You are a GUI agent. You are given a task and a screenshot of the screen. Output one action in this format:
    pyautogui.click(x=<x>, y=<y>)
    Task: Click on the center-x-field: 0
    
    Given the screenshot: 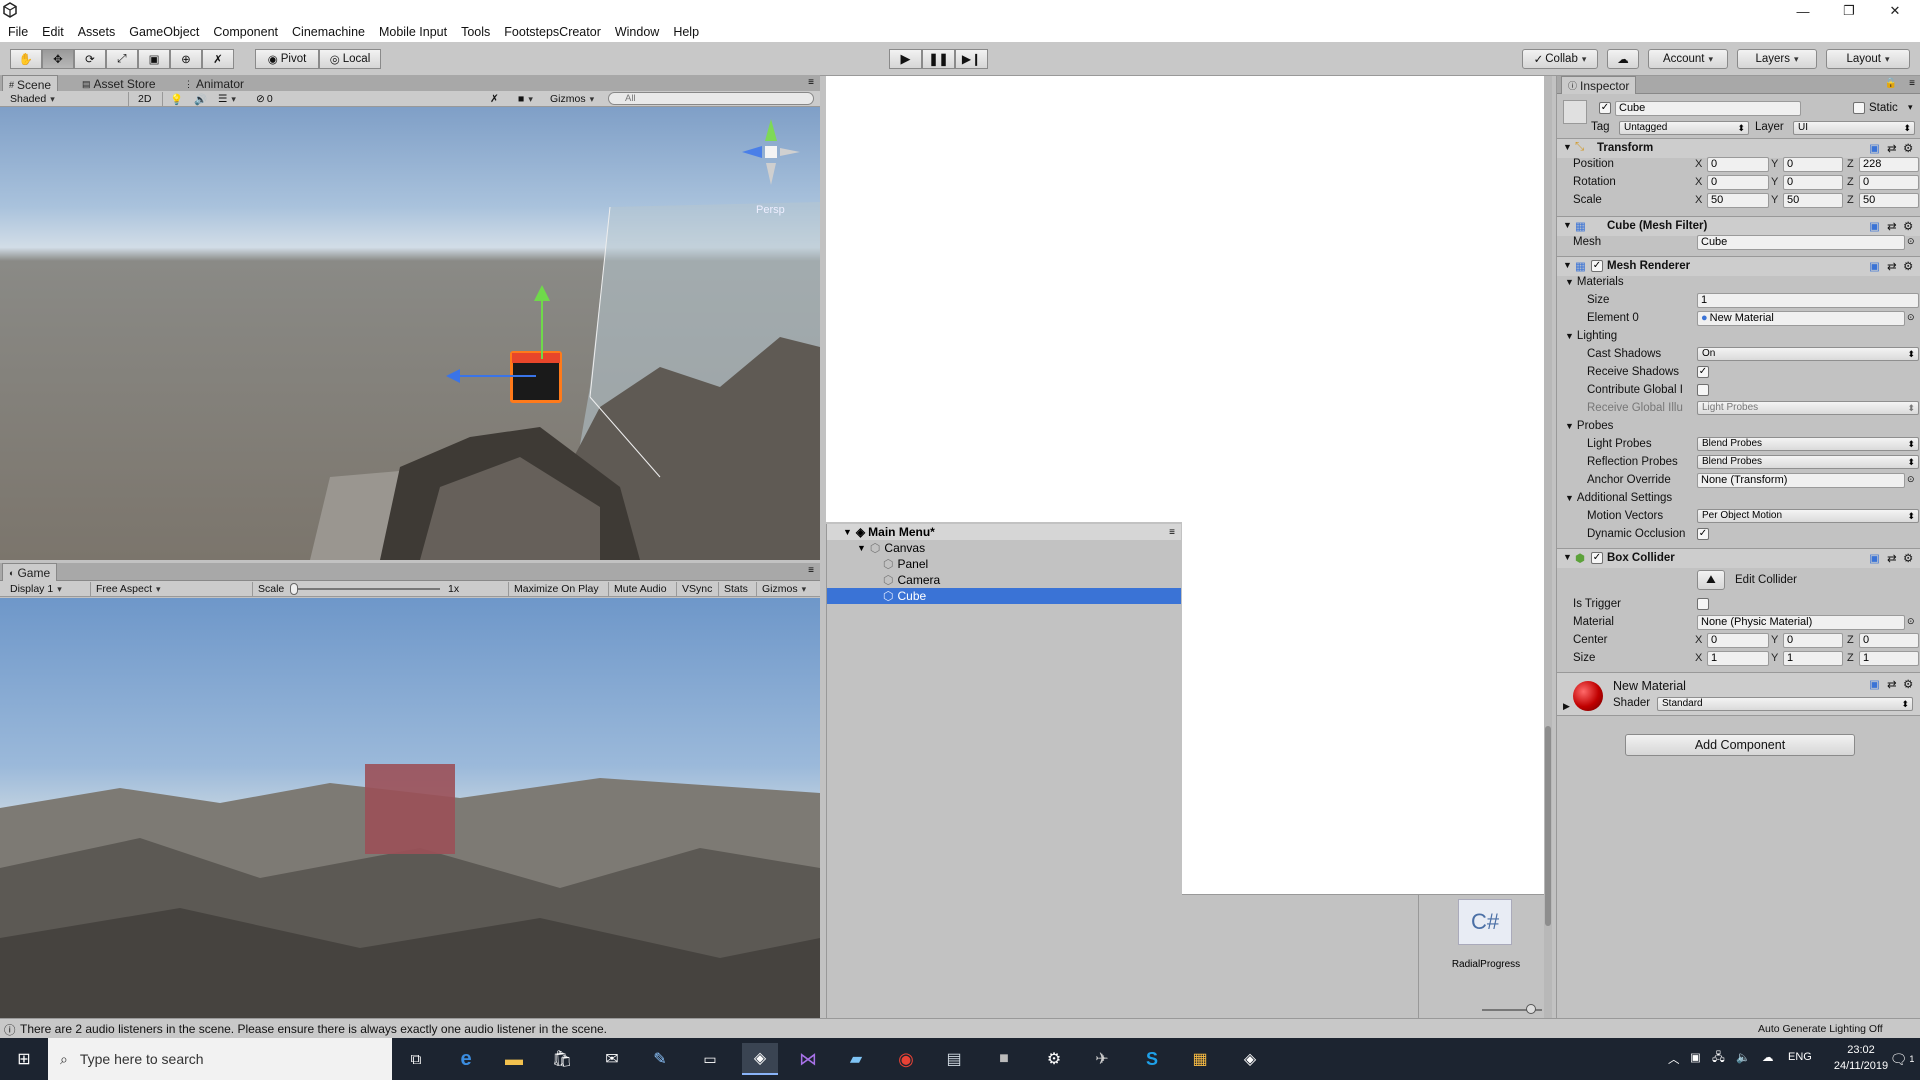 What is the action you would take?
    pyautogui.click(x=1738, y=640)
    